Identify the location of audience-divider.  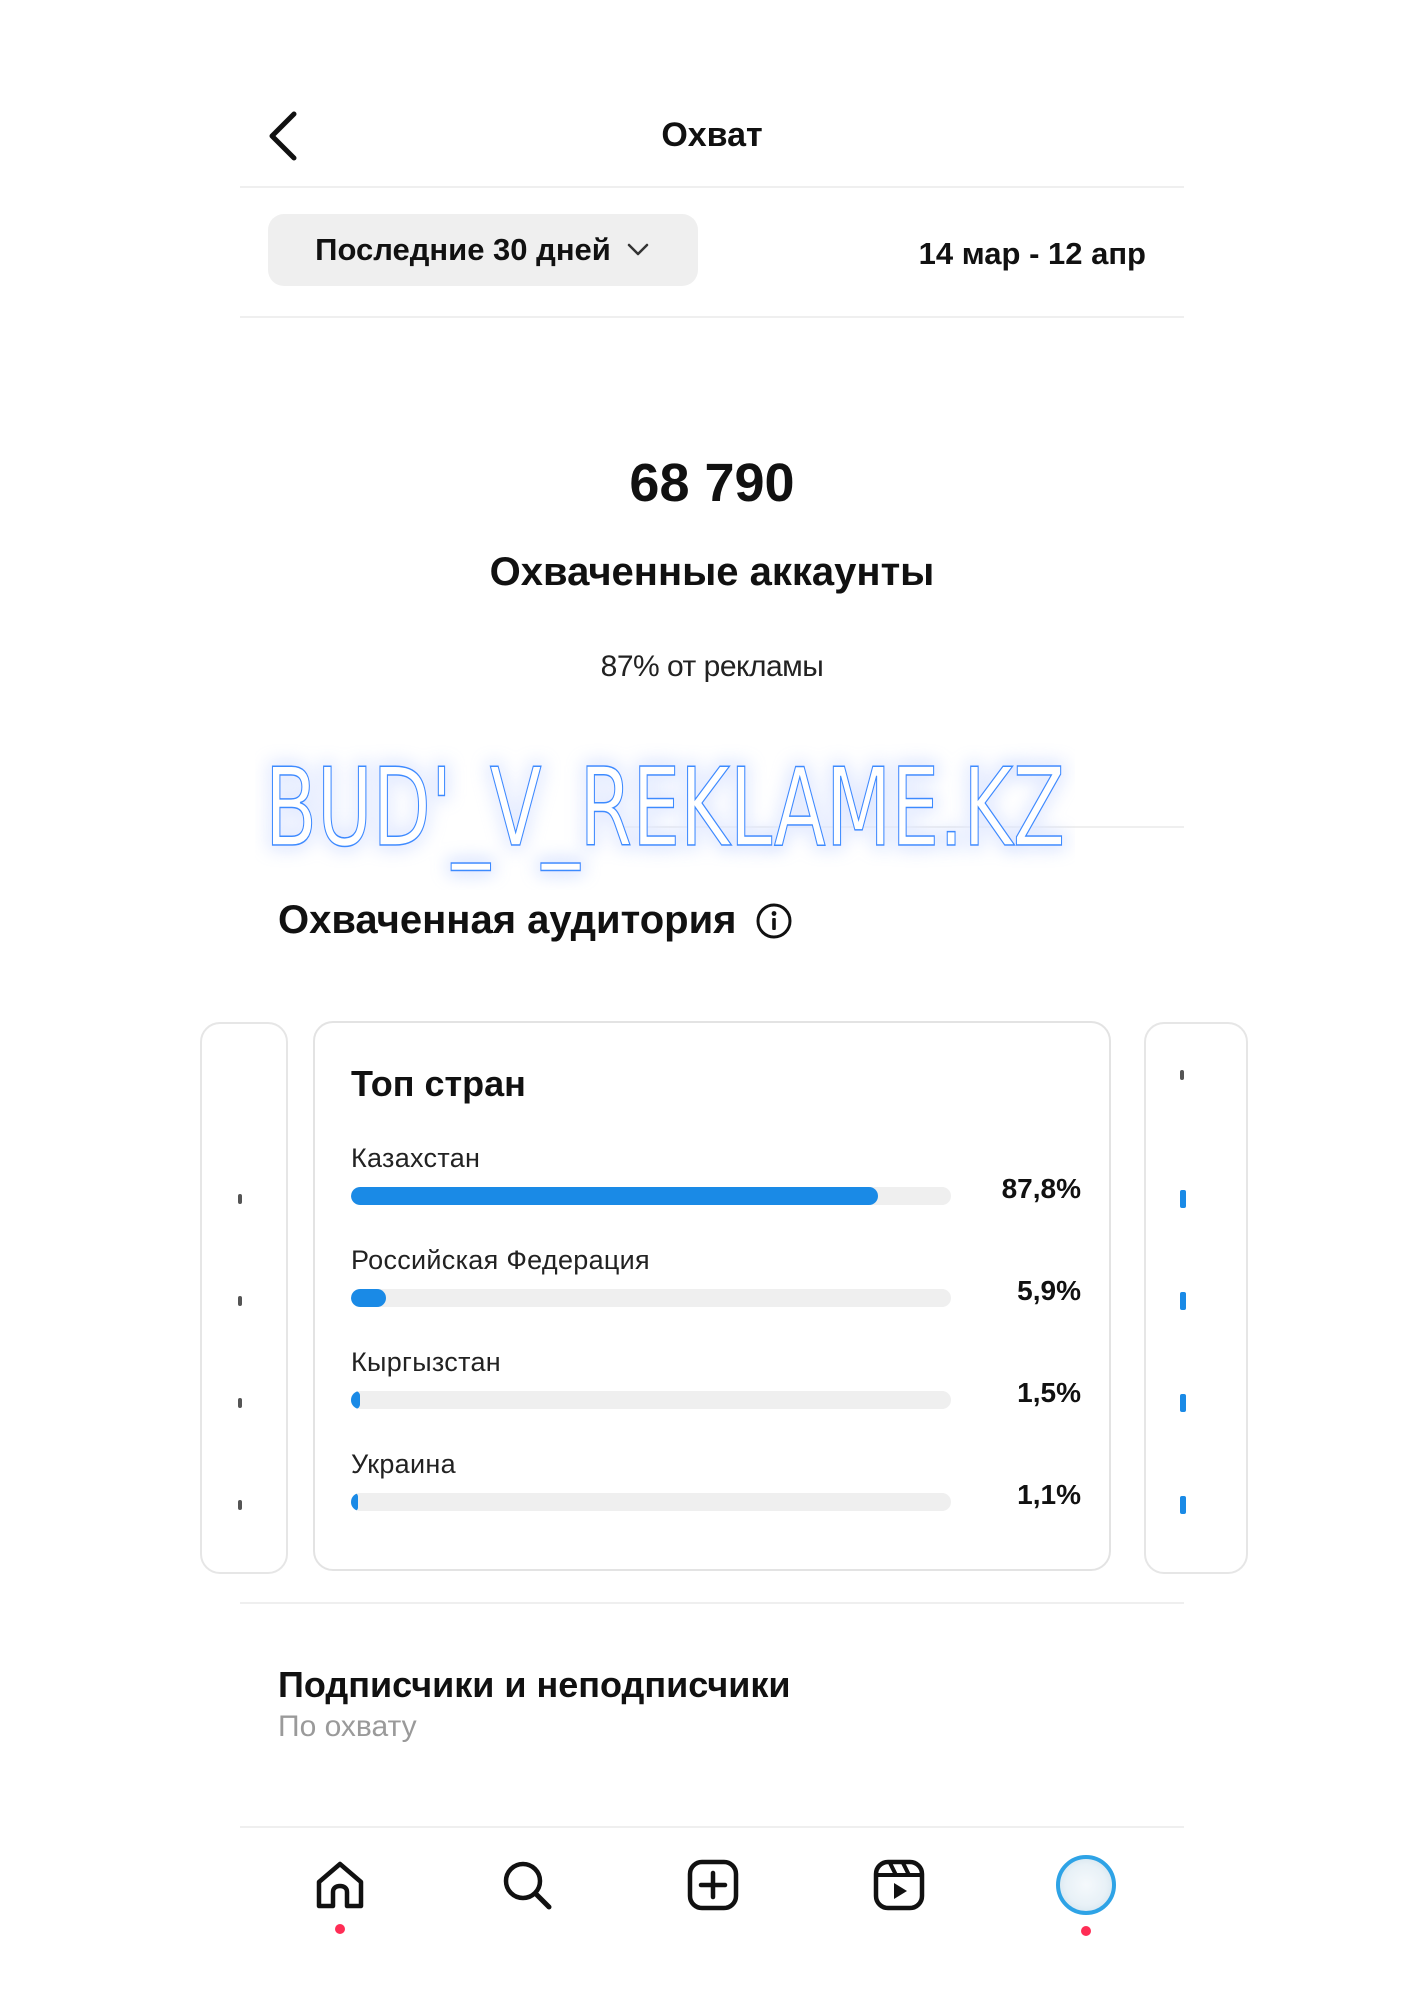
(712, 1603).